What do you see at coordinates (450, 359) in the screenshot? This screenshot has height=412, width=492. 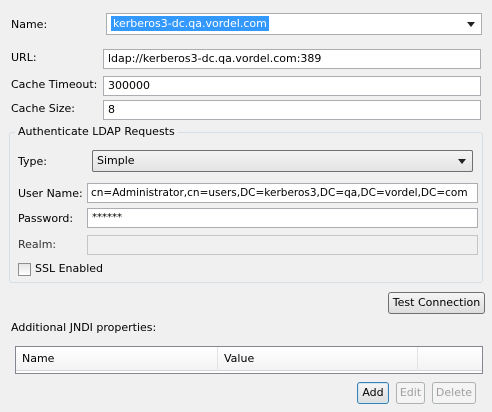 I see `column-header-filler` at bounding box center [450, 359].